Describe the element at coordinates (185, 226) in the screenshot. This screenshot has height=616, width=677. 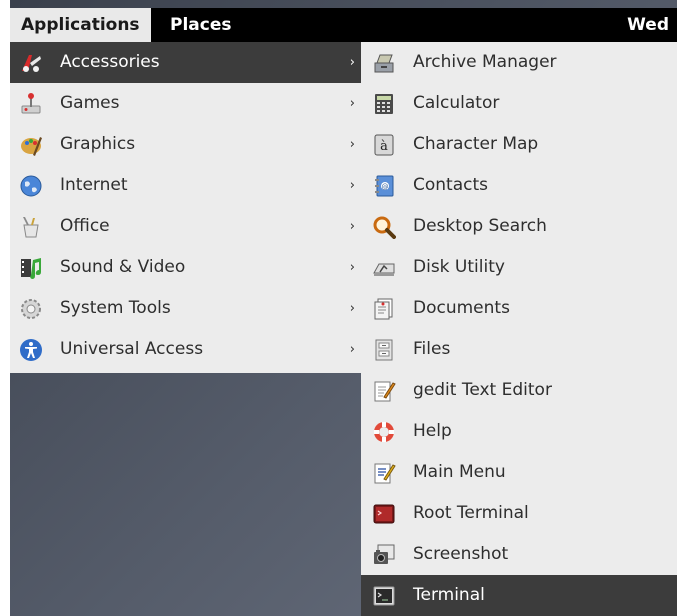
I see `menu-item-office: Office ›` at that location.